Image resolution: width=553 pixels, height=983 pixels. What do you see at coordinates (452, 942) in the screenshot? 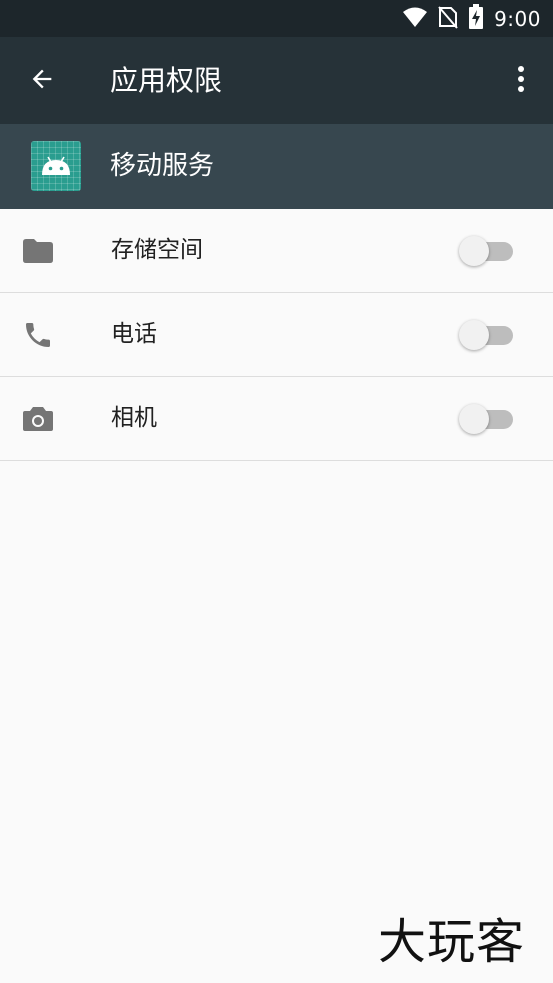
I see `watermark-logo: 大玩客` at bounding box center [452, 942].